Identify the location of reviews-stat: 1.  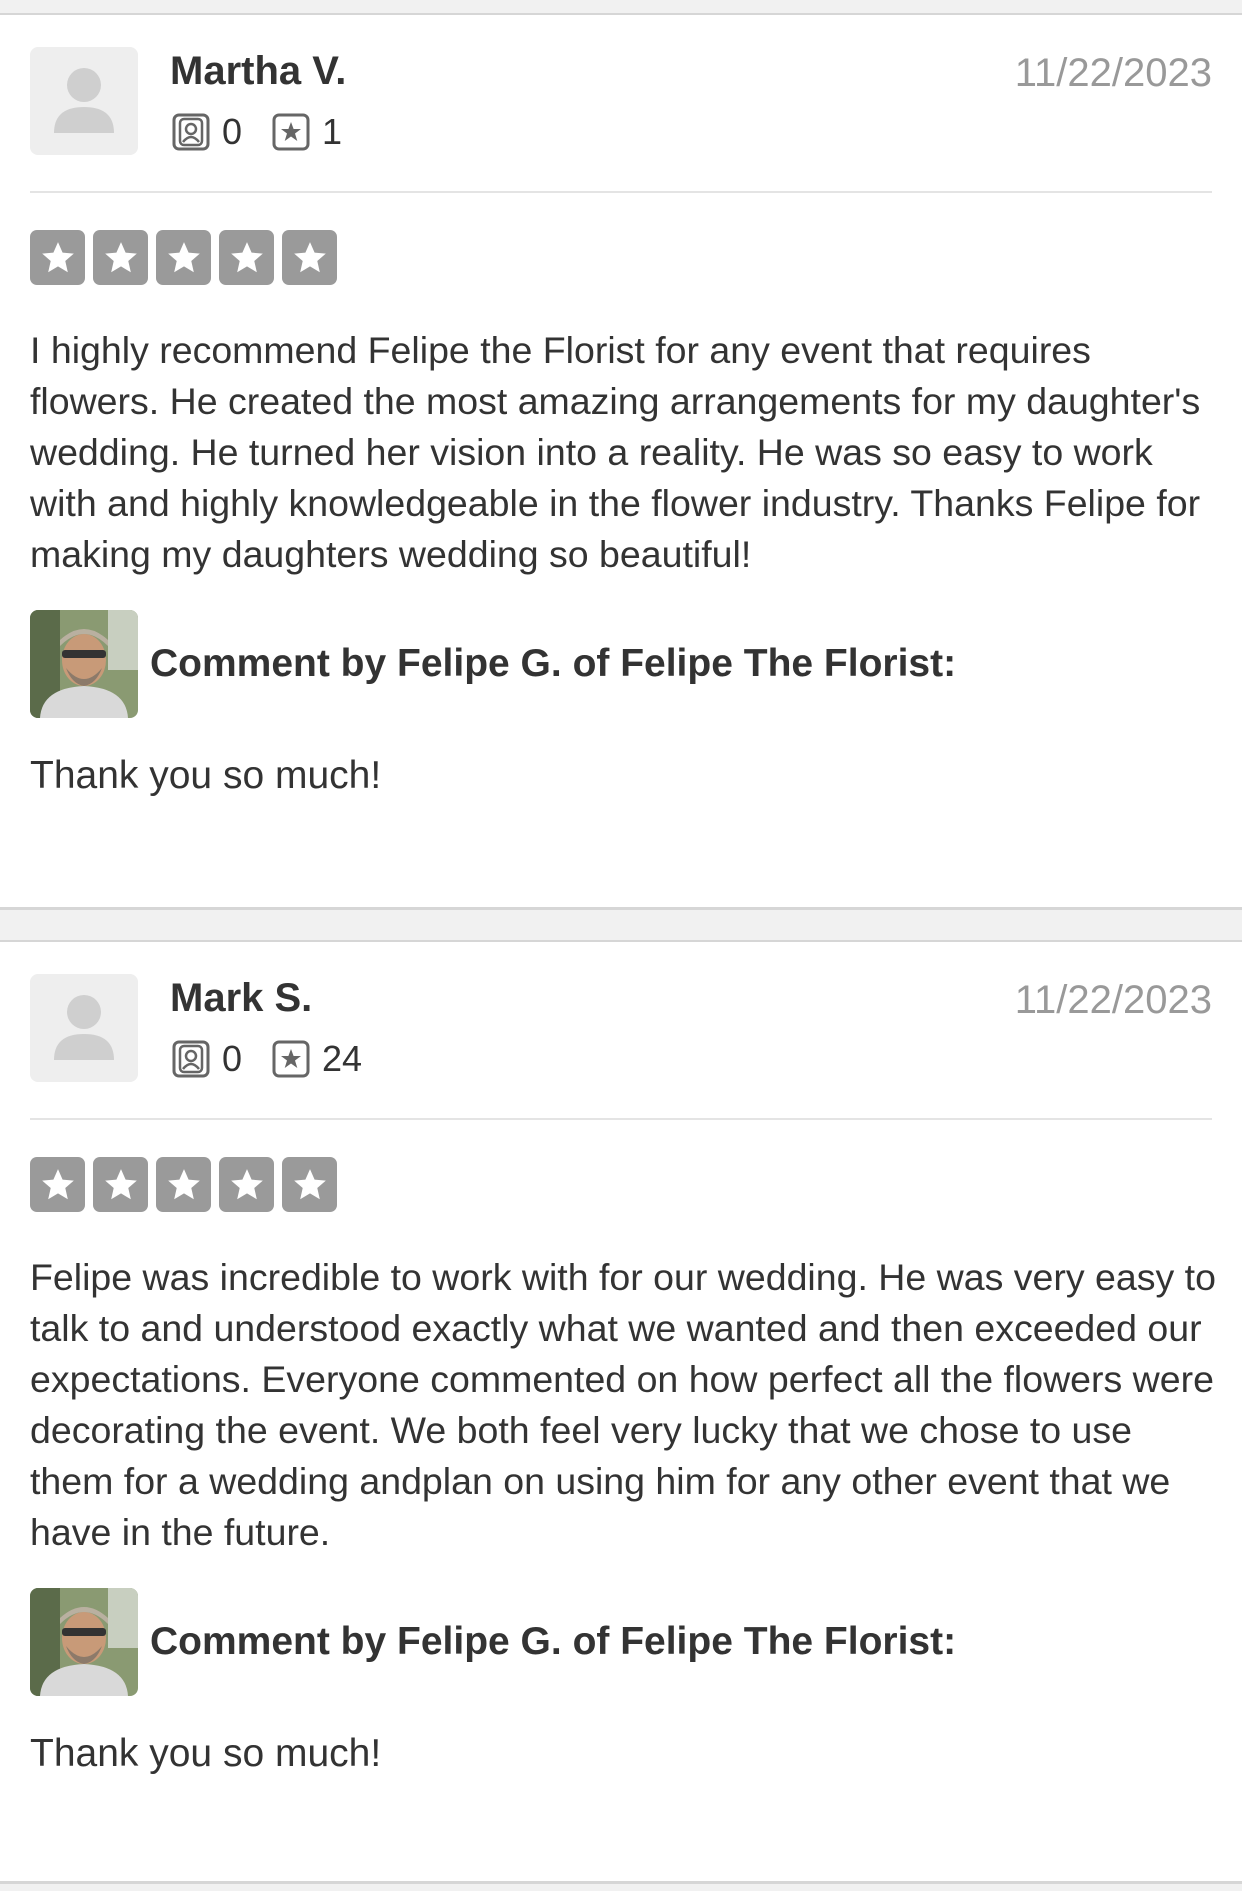
(307, 132).